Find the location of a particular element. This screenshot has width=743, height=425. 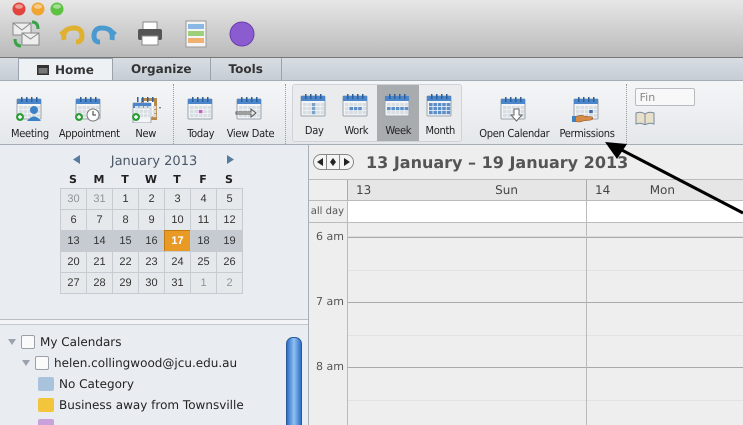

day-cell: 15 is located at coordinates (125, 241).